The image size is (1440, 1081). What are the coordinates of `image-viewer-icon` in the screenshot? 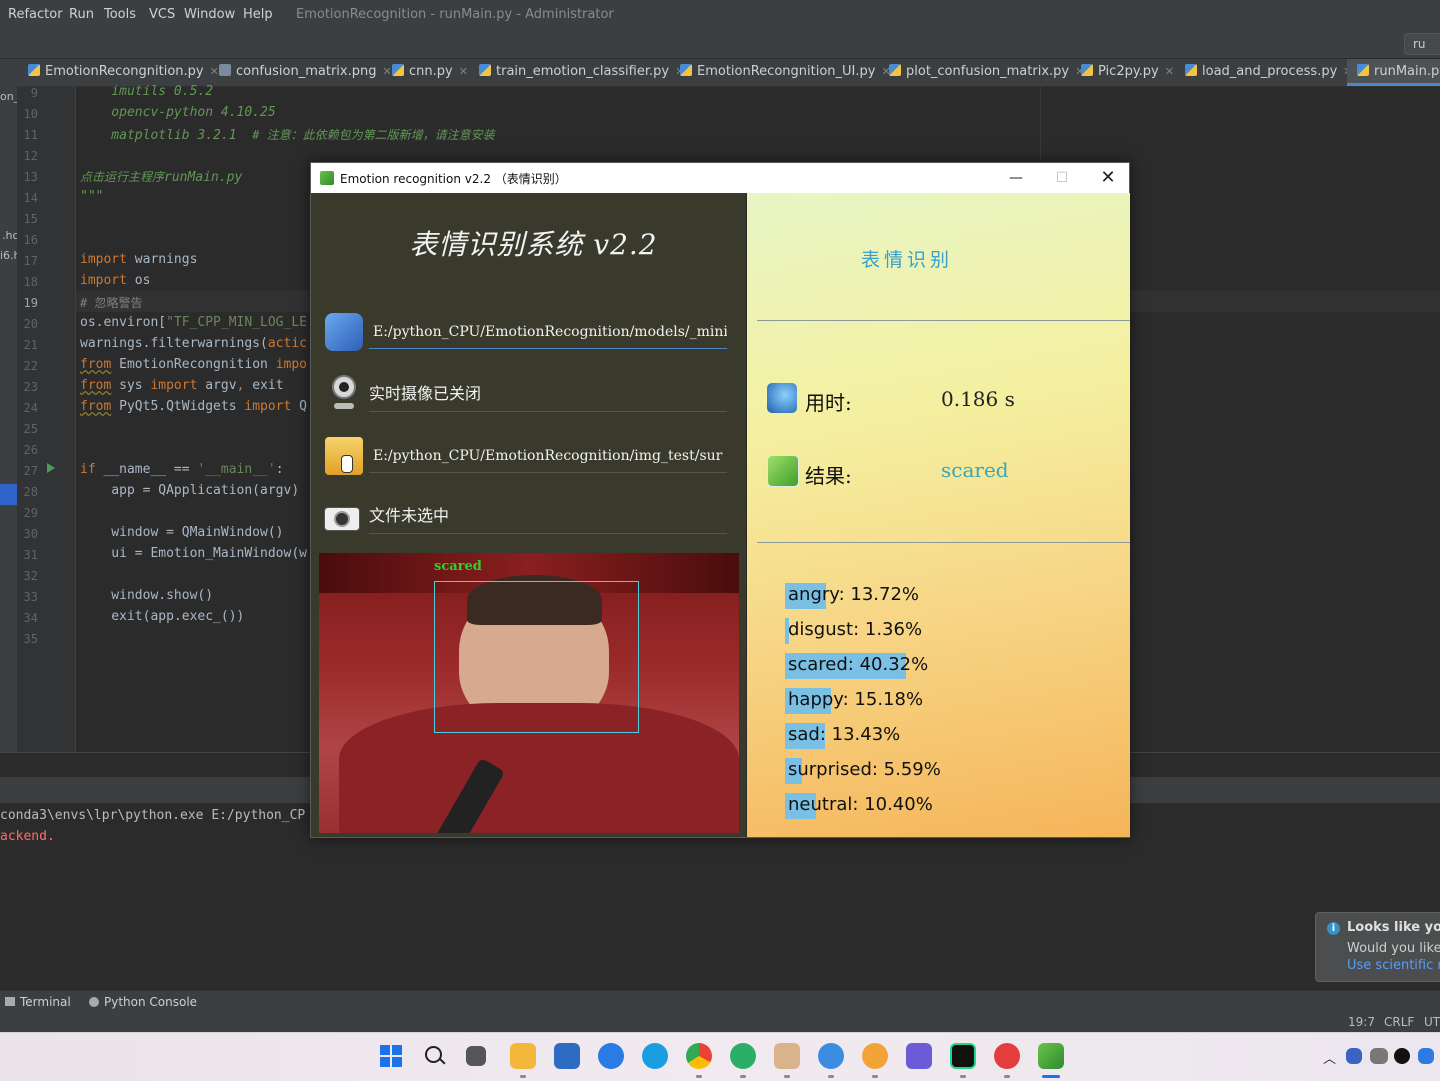 It's located at (787, 1056).